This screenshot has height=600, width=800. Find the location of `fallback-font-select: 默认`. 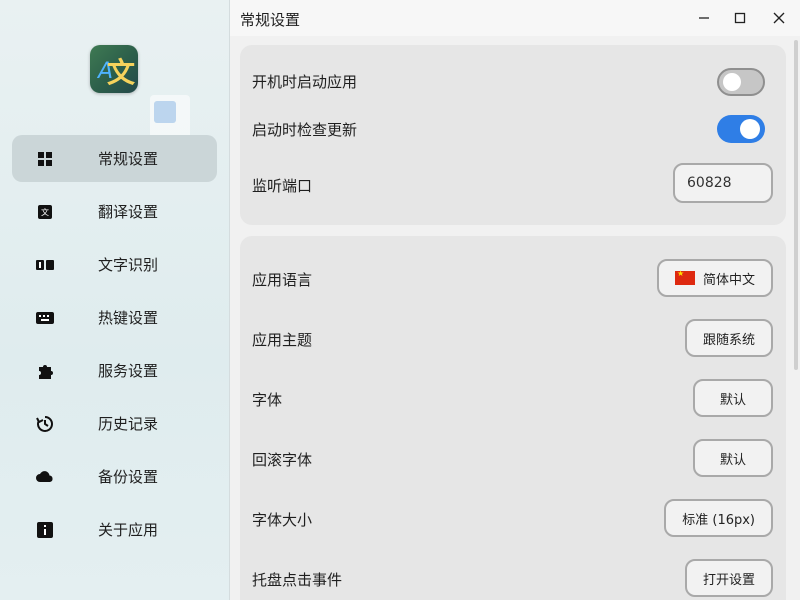

fallback-font-select: 默认 is located at coordinates (733, 458).